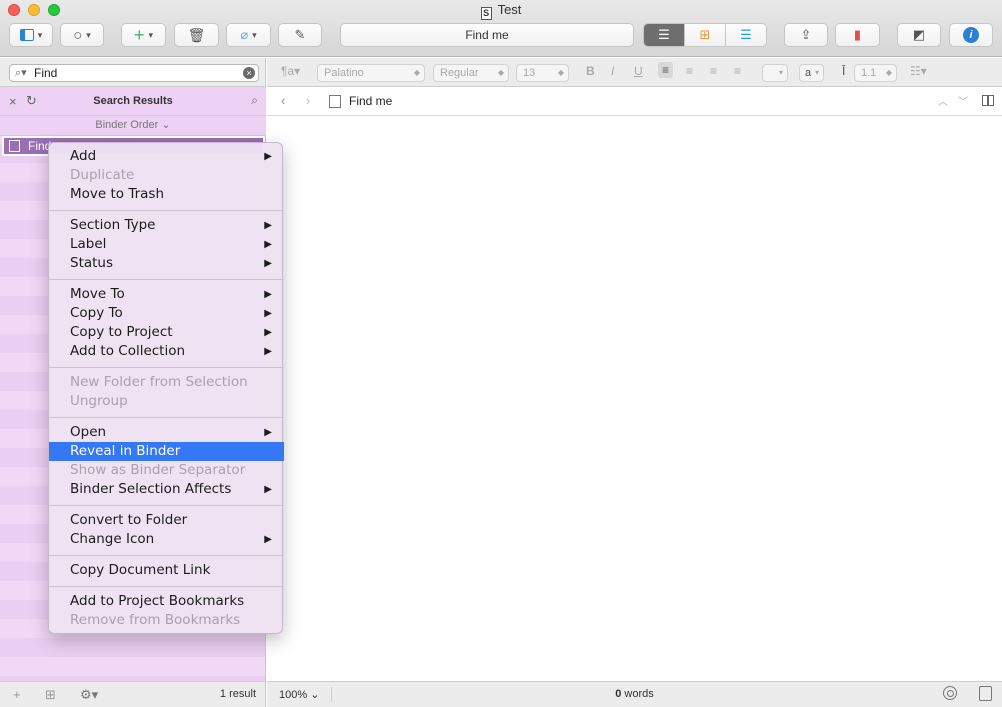 This screenshot has height=707, width=1002. I want to click on align-center-icon: ≡, so click(689, 71).